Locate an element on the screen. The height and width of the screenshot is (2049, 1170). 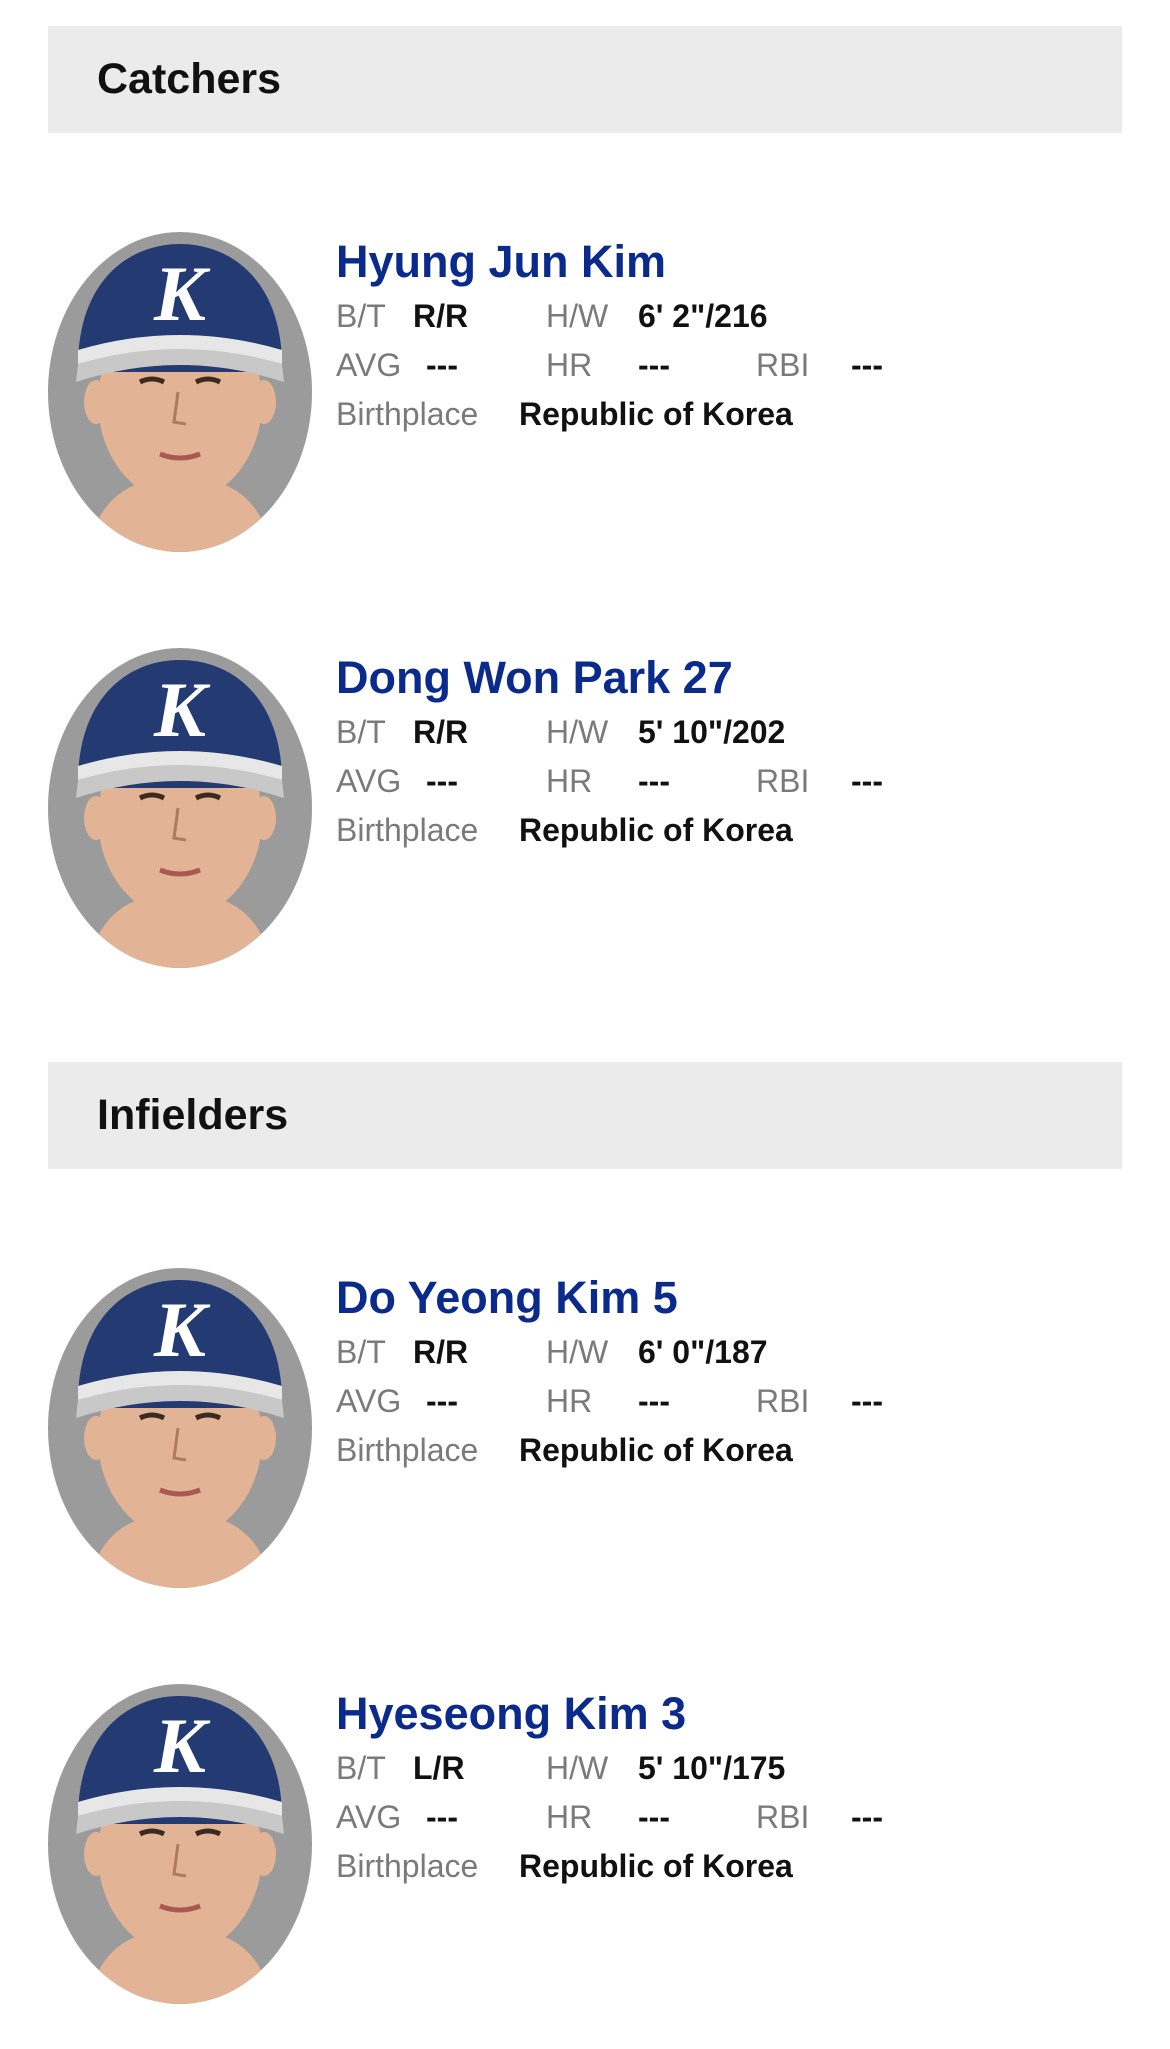
player-name-link: Hyeseong Kim 3 is located at coordinates (726, 1714).